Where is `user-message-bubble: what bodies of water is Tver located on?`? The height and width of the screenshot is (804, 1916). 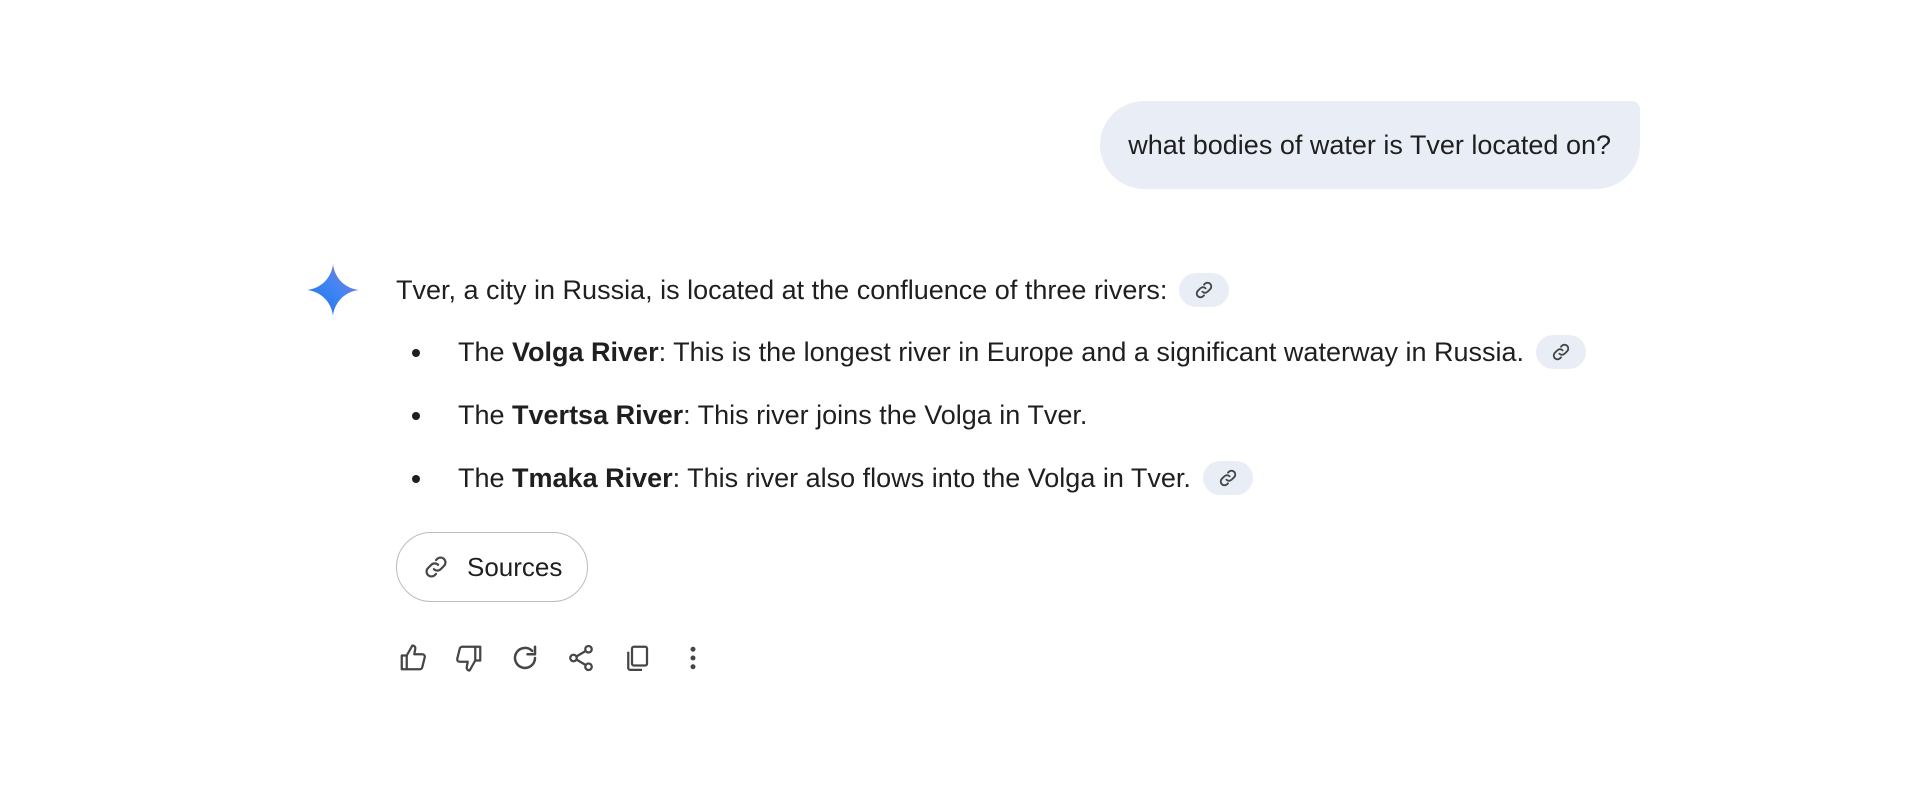 user-message-bubble: what bodies of water is Tver located on? is located at coordinates (1370, 145).